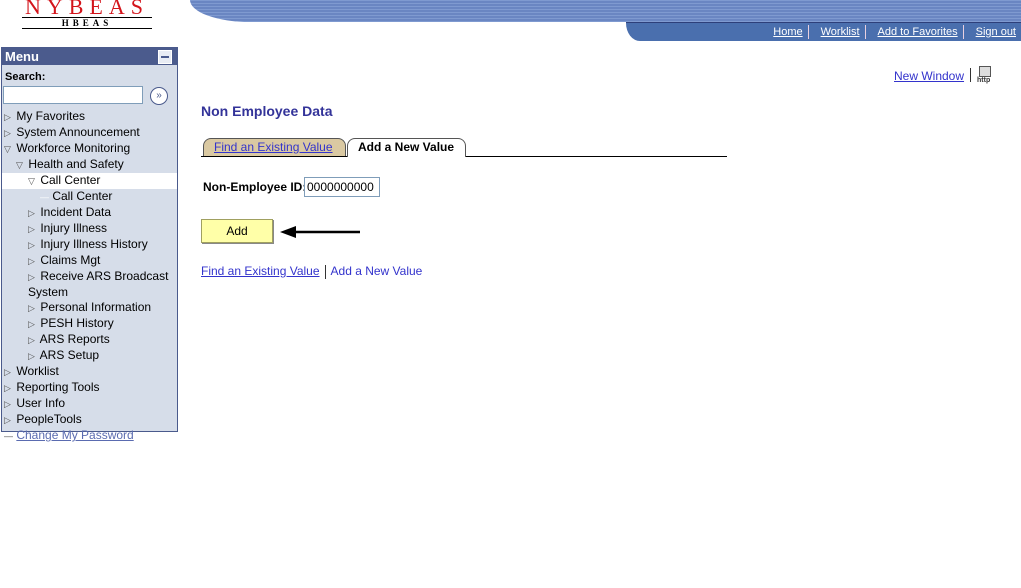 Image resolution: width=1021 pixels, height=588 pixels. Describe the element at coordinates (74, 228) in the screenshot. I see `menu-item-label: Injury Illness` at that location.